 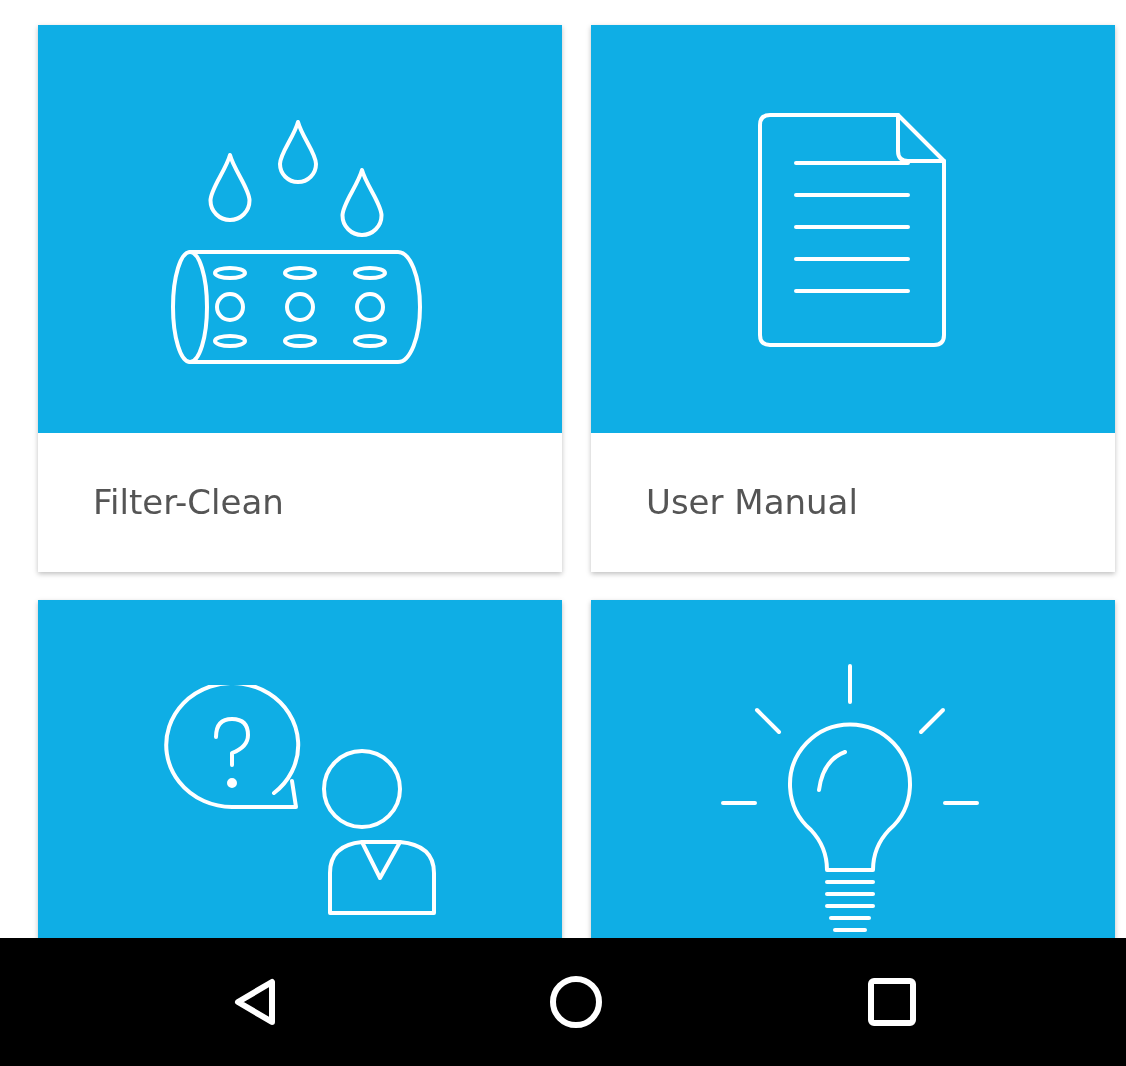 What do you see at coordinates (751, 502) in the screenshot?
I see `tile-label: User Manual` at bounding box center [751, 502].